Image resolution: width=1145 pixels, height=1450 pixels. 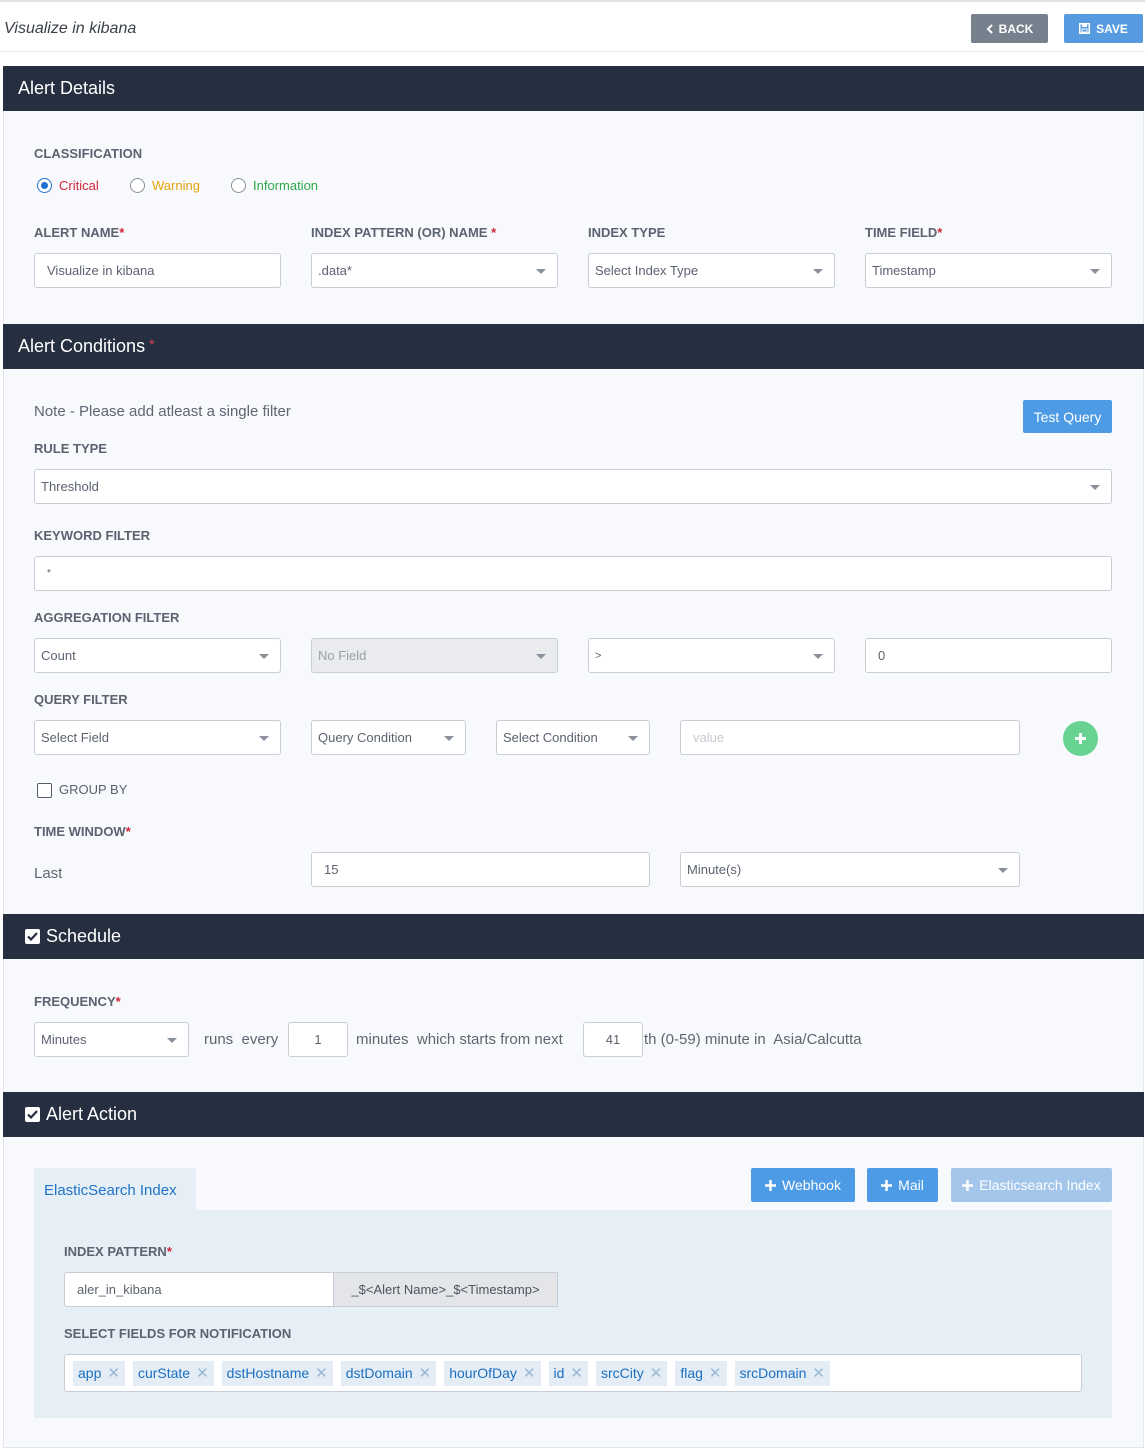 I want to click on frequency-select: Minutes, so click(x=111, y=1039).